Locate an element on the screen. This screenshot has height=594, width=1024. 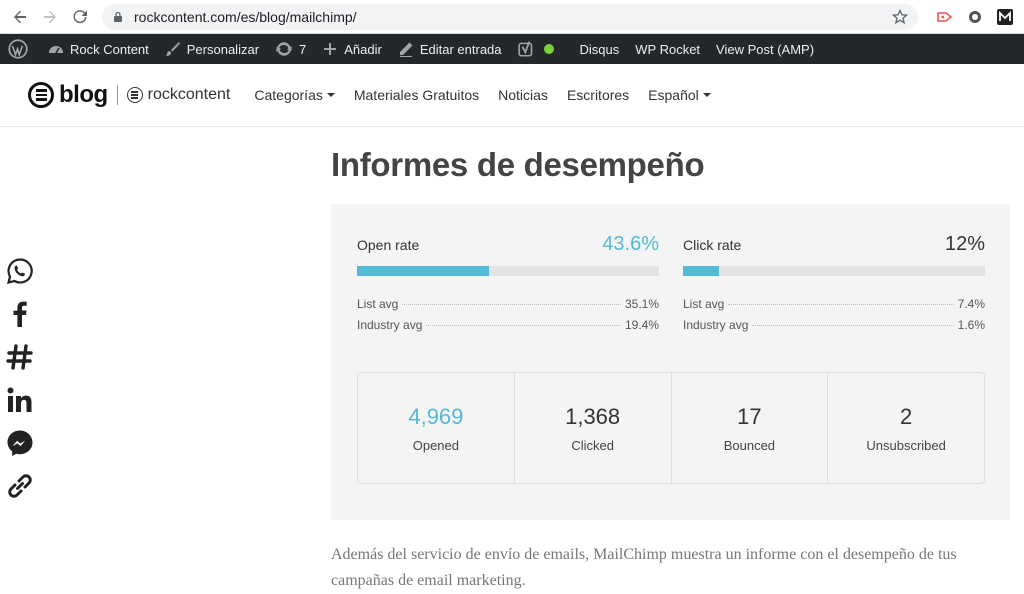
view-post-amp-link: View Post (AMP) is located at coordinates (765, 49).